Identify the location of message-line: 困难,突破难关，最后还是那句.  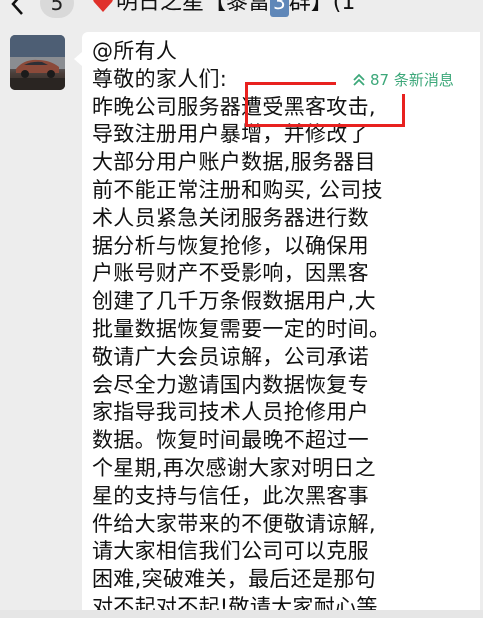
(234, 579).